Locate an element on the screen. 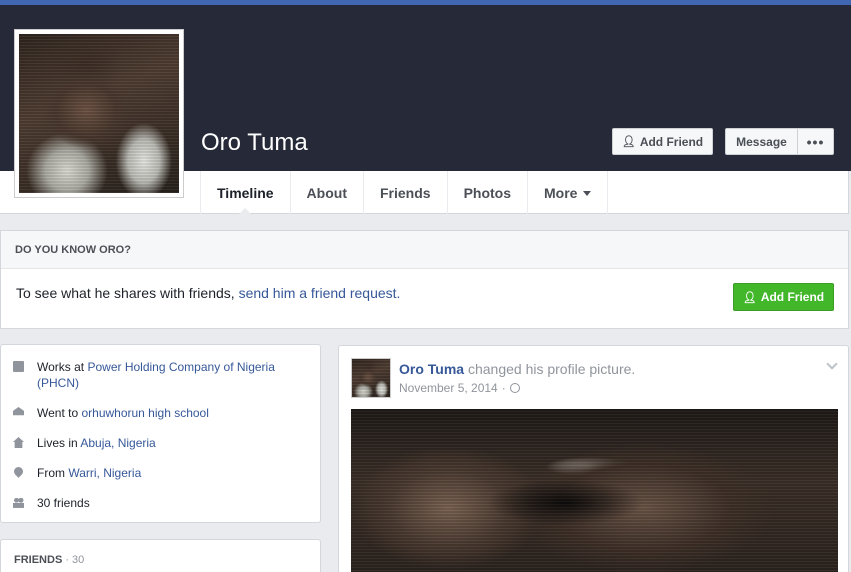 The height and width of the screenshot is (572, 851). friend-request-text: To see what he shares with friends, is located at coordinates (127, 293).